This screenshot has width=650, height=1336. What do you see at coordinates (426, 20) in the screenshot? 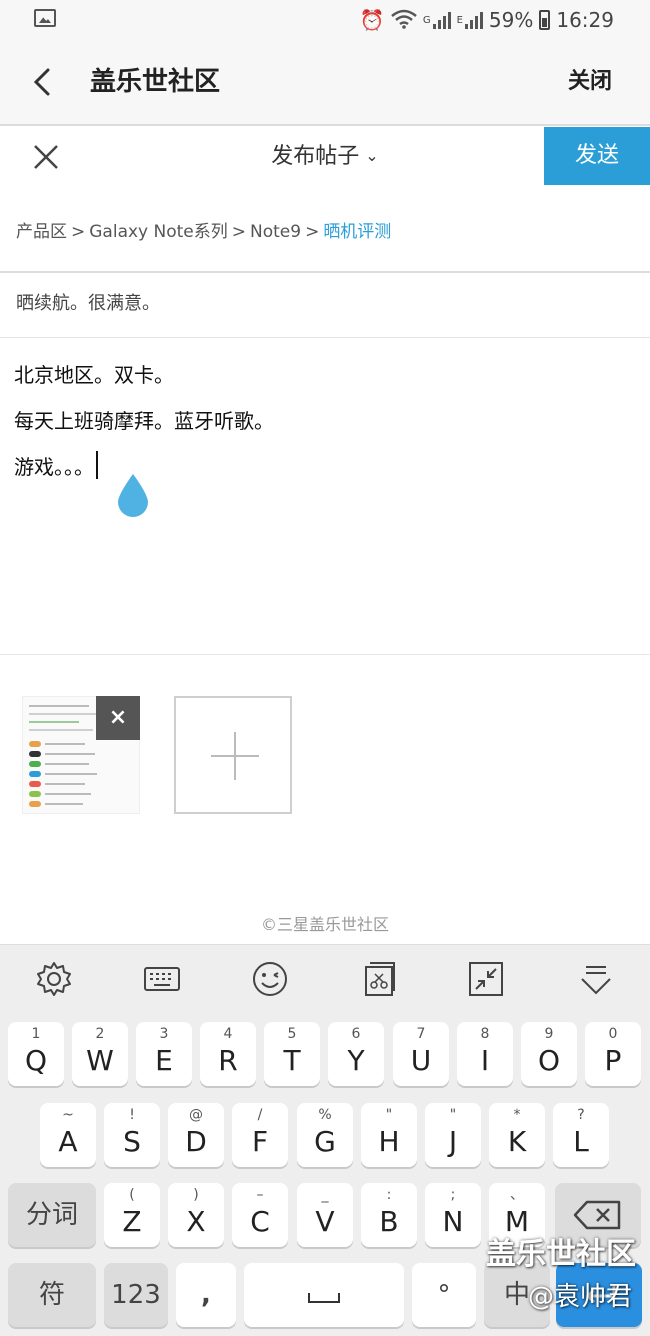
I see `network-type-1: G` at bounding box center [426, 20].